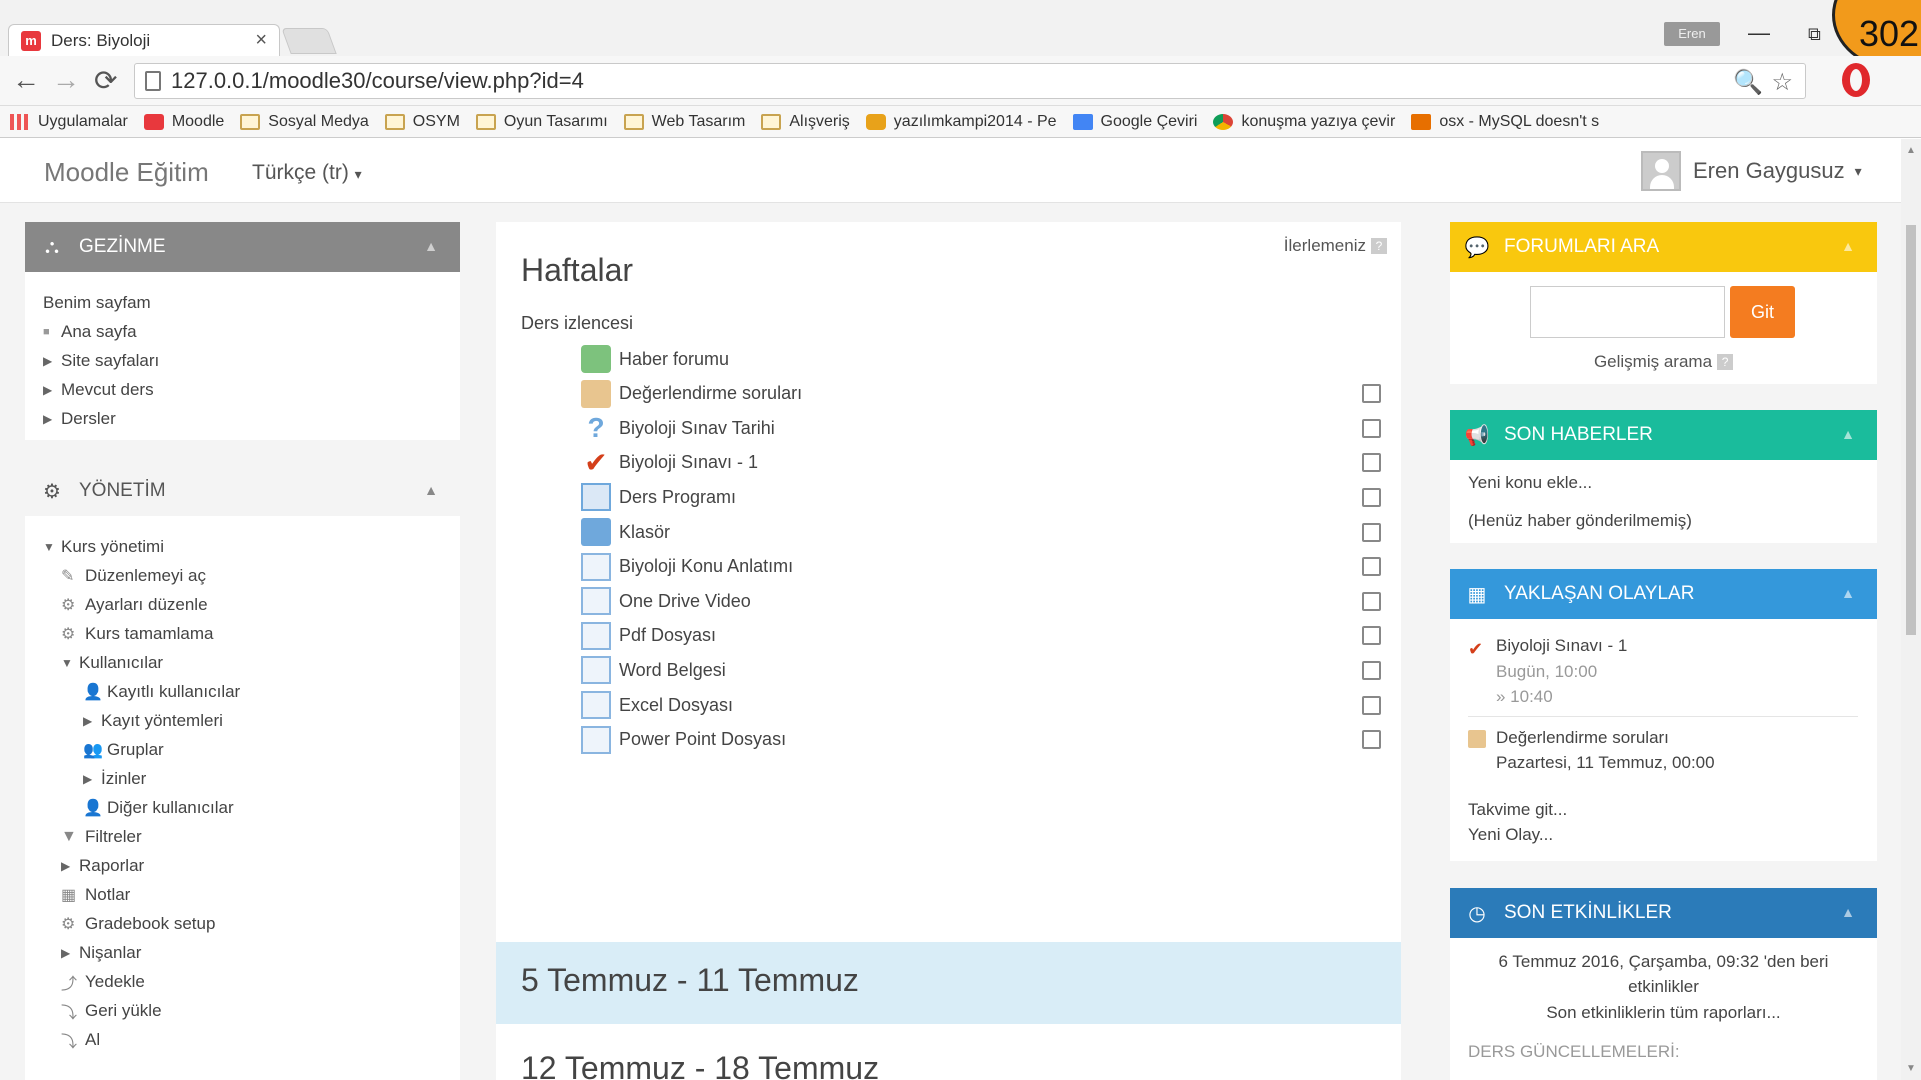  Describe the element at coordinates (422, 122) in the screenshot. I see `bookmark-item: OSYM` at that location.